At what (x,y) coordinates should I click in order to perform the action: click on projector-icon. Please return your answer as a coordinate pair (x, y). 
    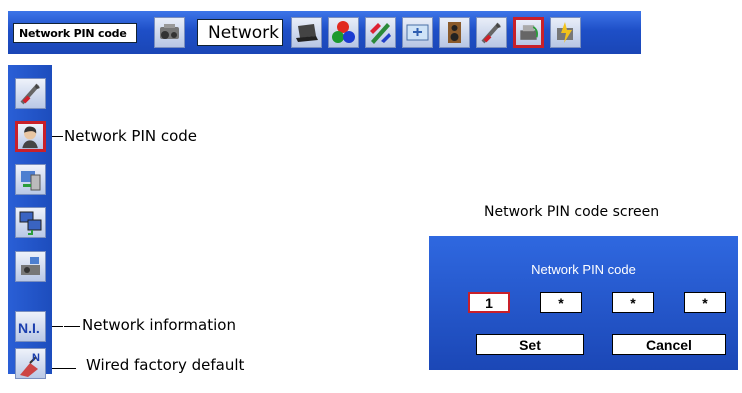
    Looking at the image, I should click on (169, 32).